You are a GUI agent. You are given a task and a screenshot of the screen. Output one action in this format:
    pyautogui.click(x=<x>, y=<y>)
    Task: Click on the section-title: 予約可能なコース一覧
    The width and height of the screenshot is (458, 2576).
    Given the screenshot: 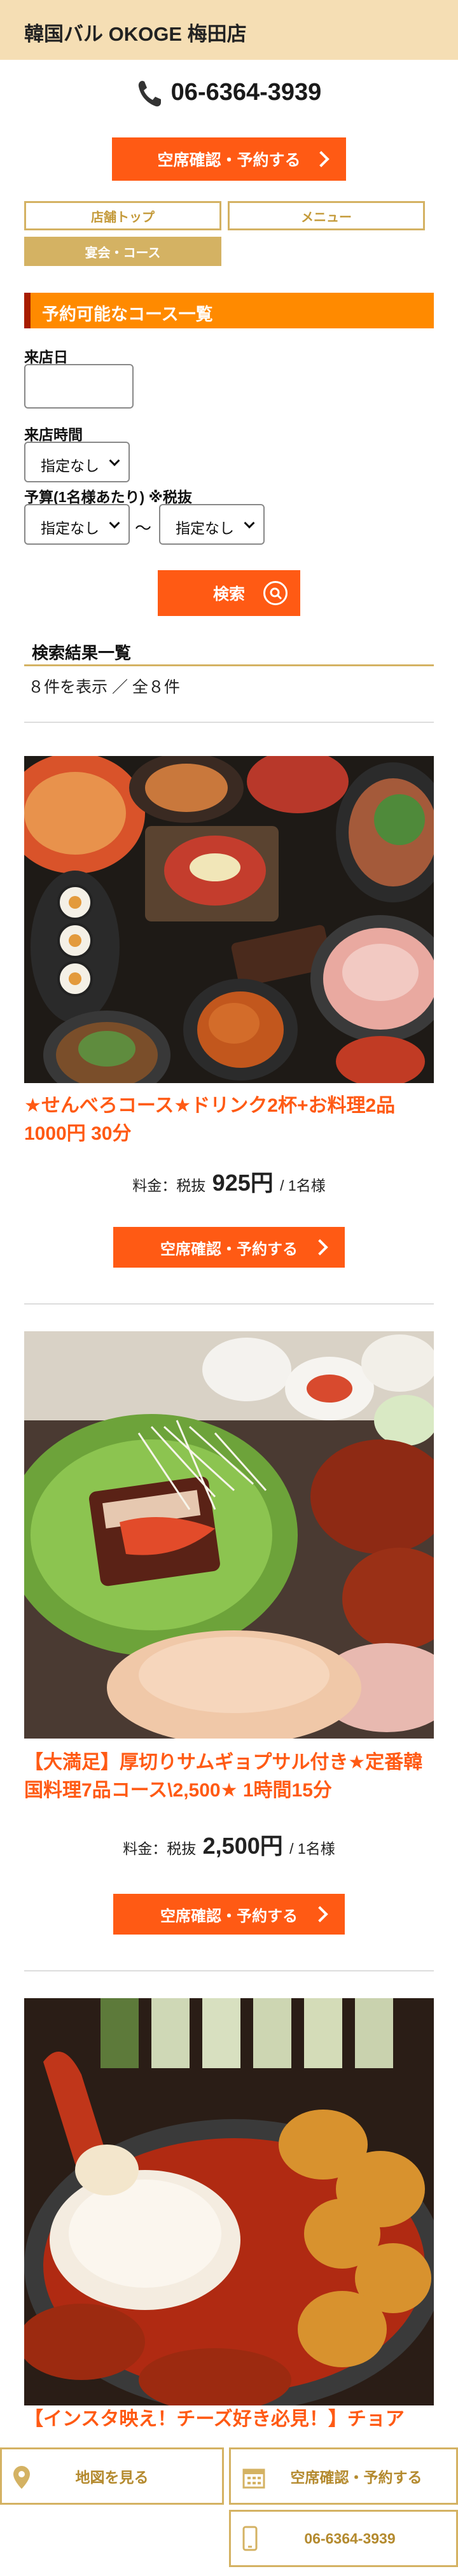 What is the action you would take?
    pyautogui.click(x=127, y=314)
    